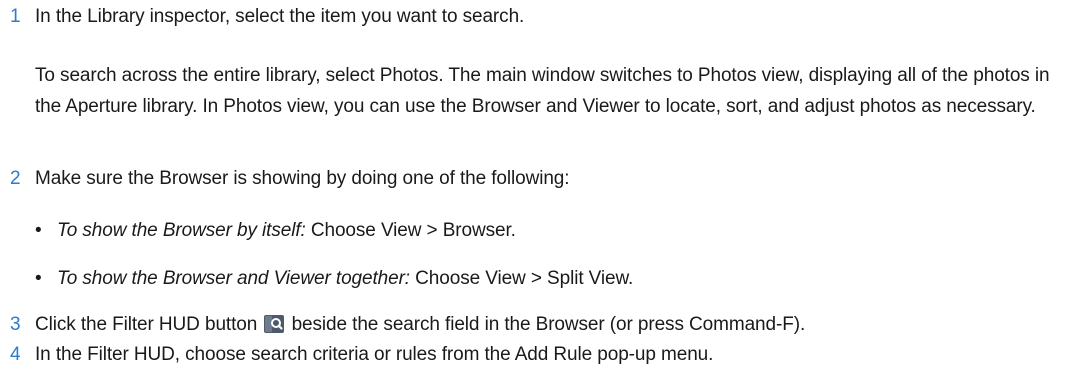  Describe the element at coordinates (274, 324) in the screenshot. I see `filter-hud-icon` at that location.